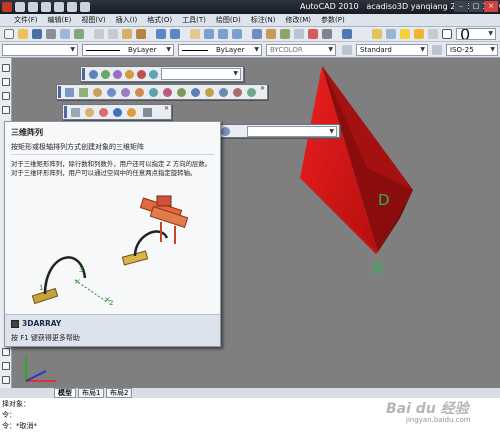  What do you see at coordinates (147, 112) in the screenshot?
I see `render-window-icon` at bounding box center [147, 112].